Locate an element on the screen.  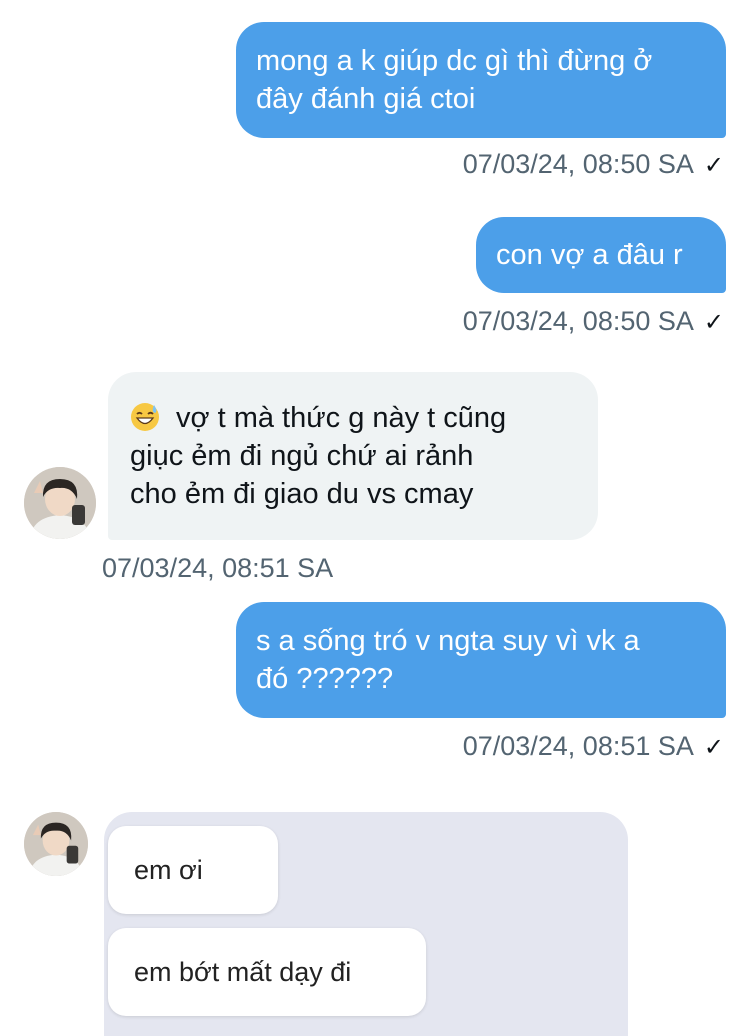
image-chat-bubble: em bớt mất dạy đi is located at coordinates (267, 972).